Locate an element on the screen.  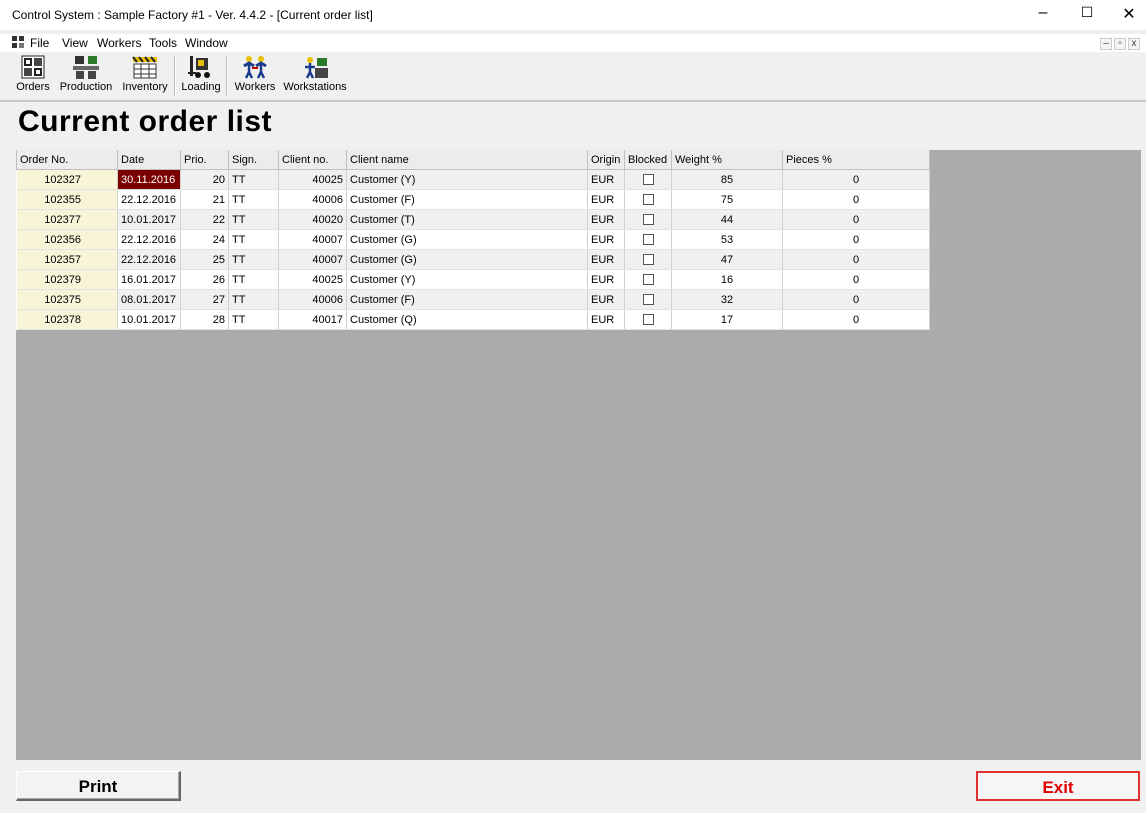
cell-order-no: 102377 is located at coordinates (67, 219).